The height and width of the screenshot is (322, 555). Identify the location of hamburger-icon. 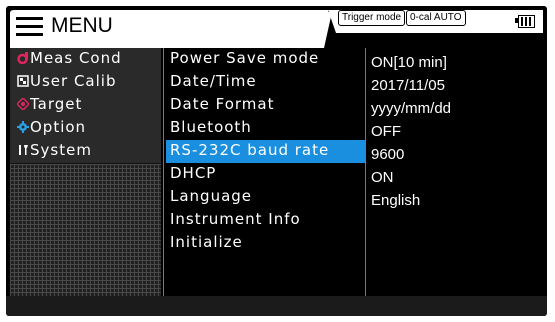
(29, 27).